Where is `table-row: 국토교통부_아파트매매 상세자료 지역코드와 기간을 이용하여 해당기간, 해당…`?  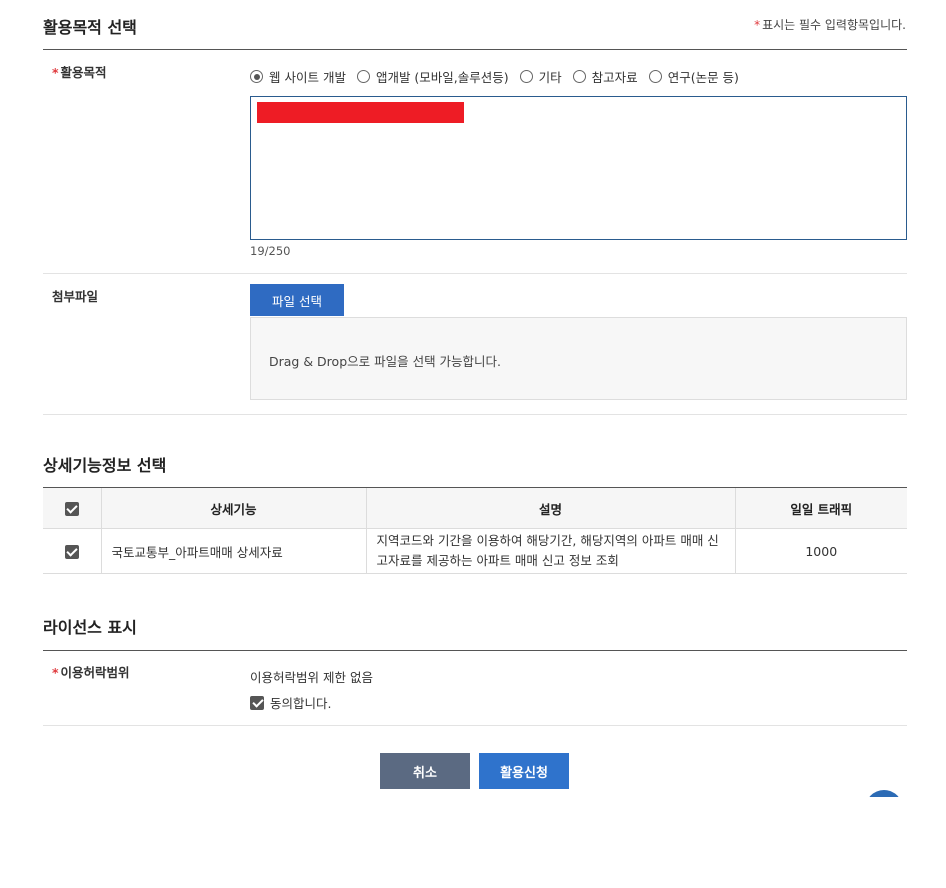 table-row: 국토교통부_아파트매매 상세자료 지역코드와 기간을 이용하여 해당기간, 해당… is located at coordinates (475, 551).